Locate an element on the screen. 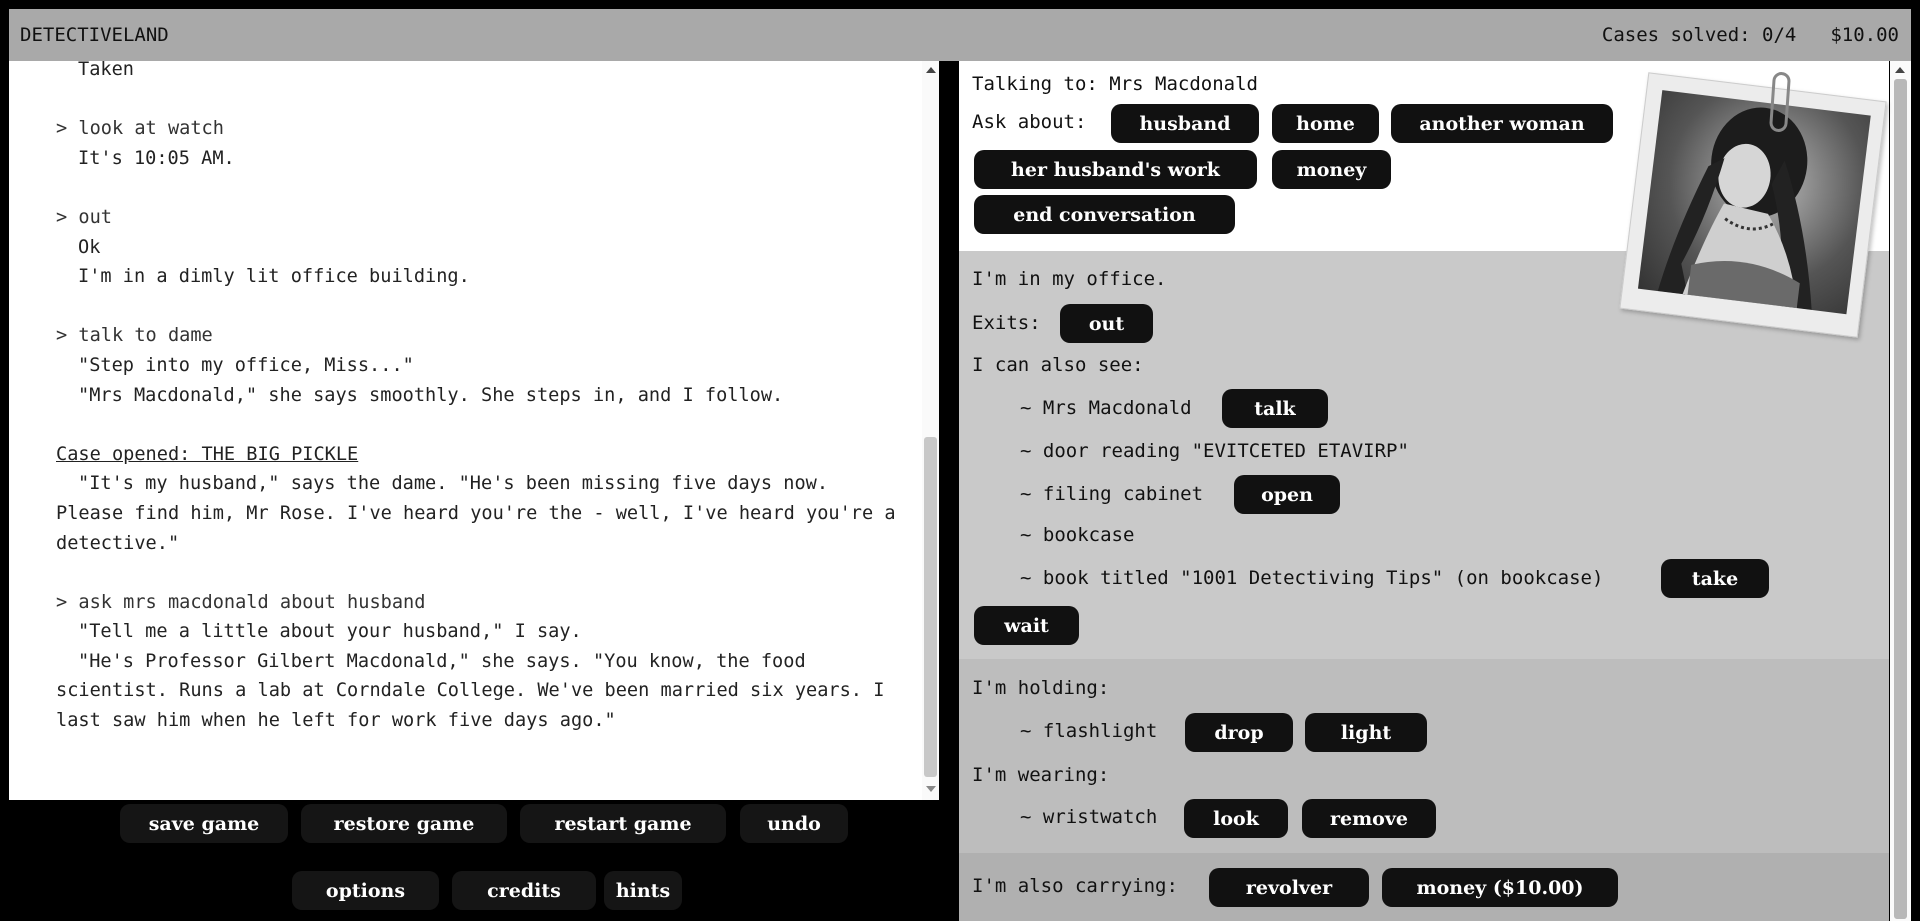  topic-husbands-work-button: her husband's work is located at coordinates (1115, 169).